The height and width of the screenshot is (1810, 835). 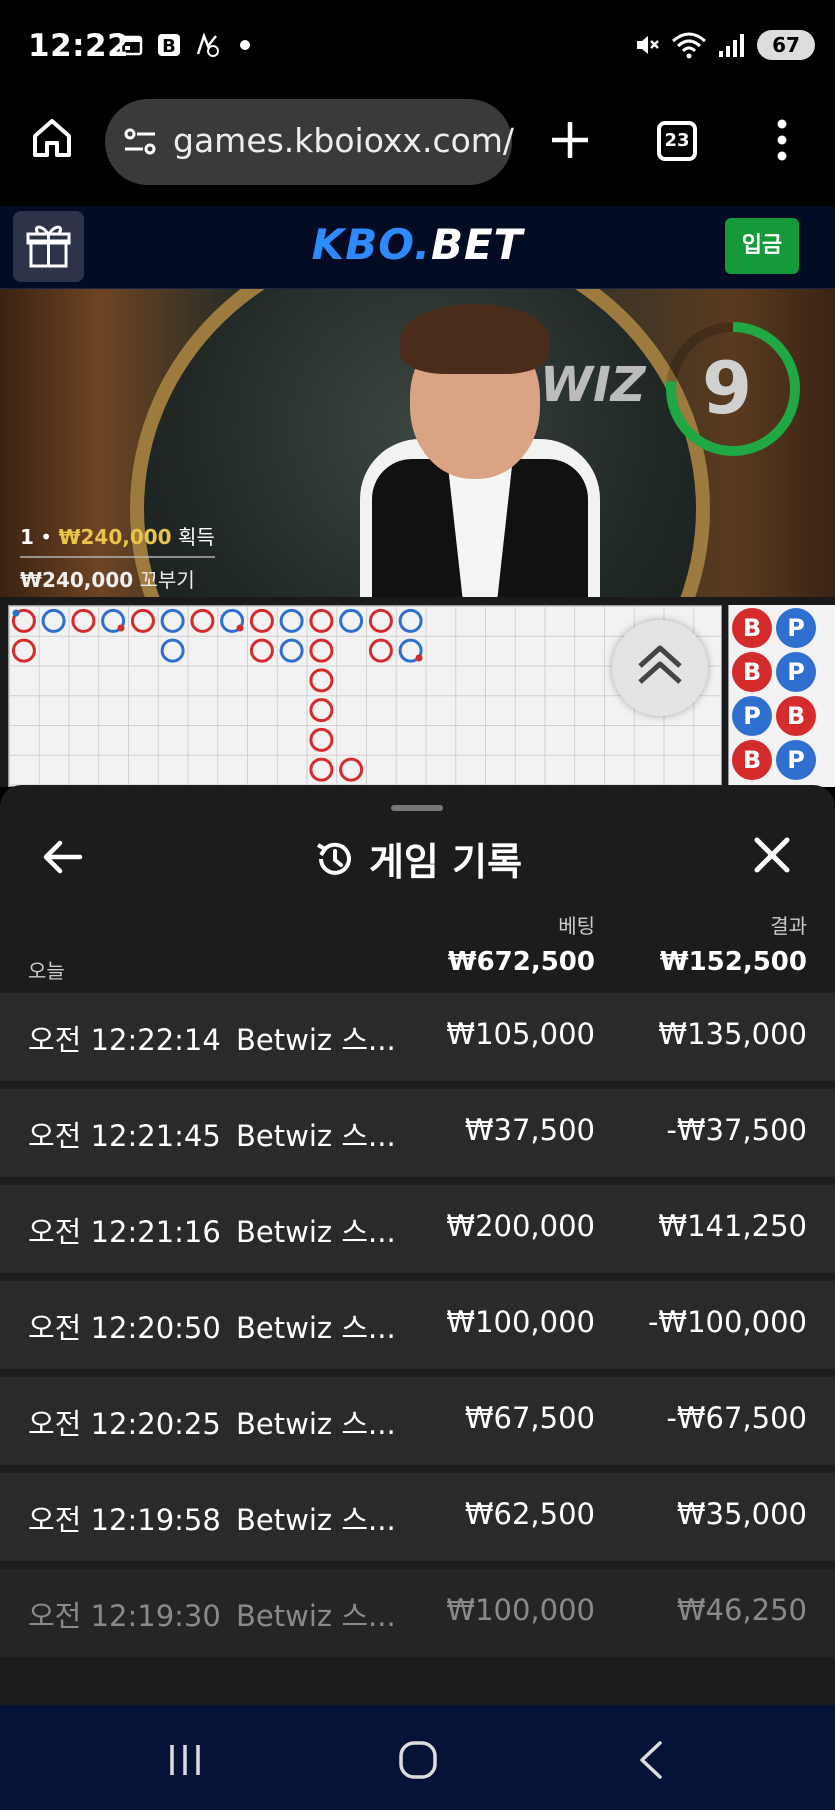 I want to click on b-app-icon: B, so click(x=169, y=45).